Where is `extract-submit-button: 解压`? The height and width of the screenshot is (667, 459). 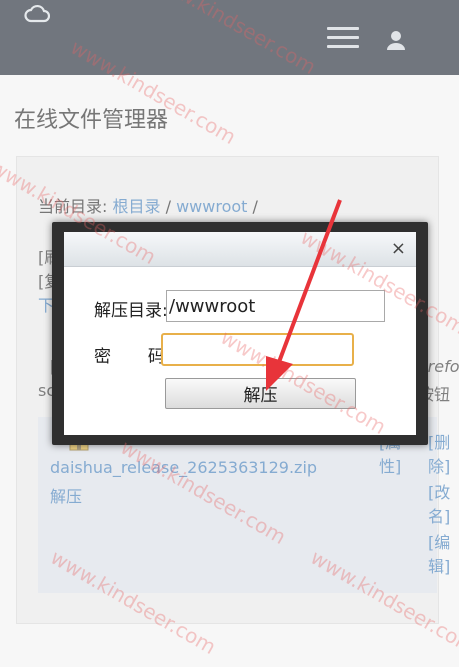
extract-submit-button: 解压 is located at coordinates (260, 393).